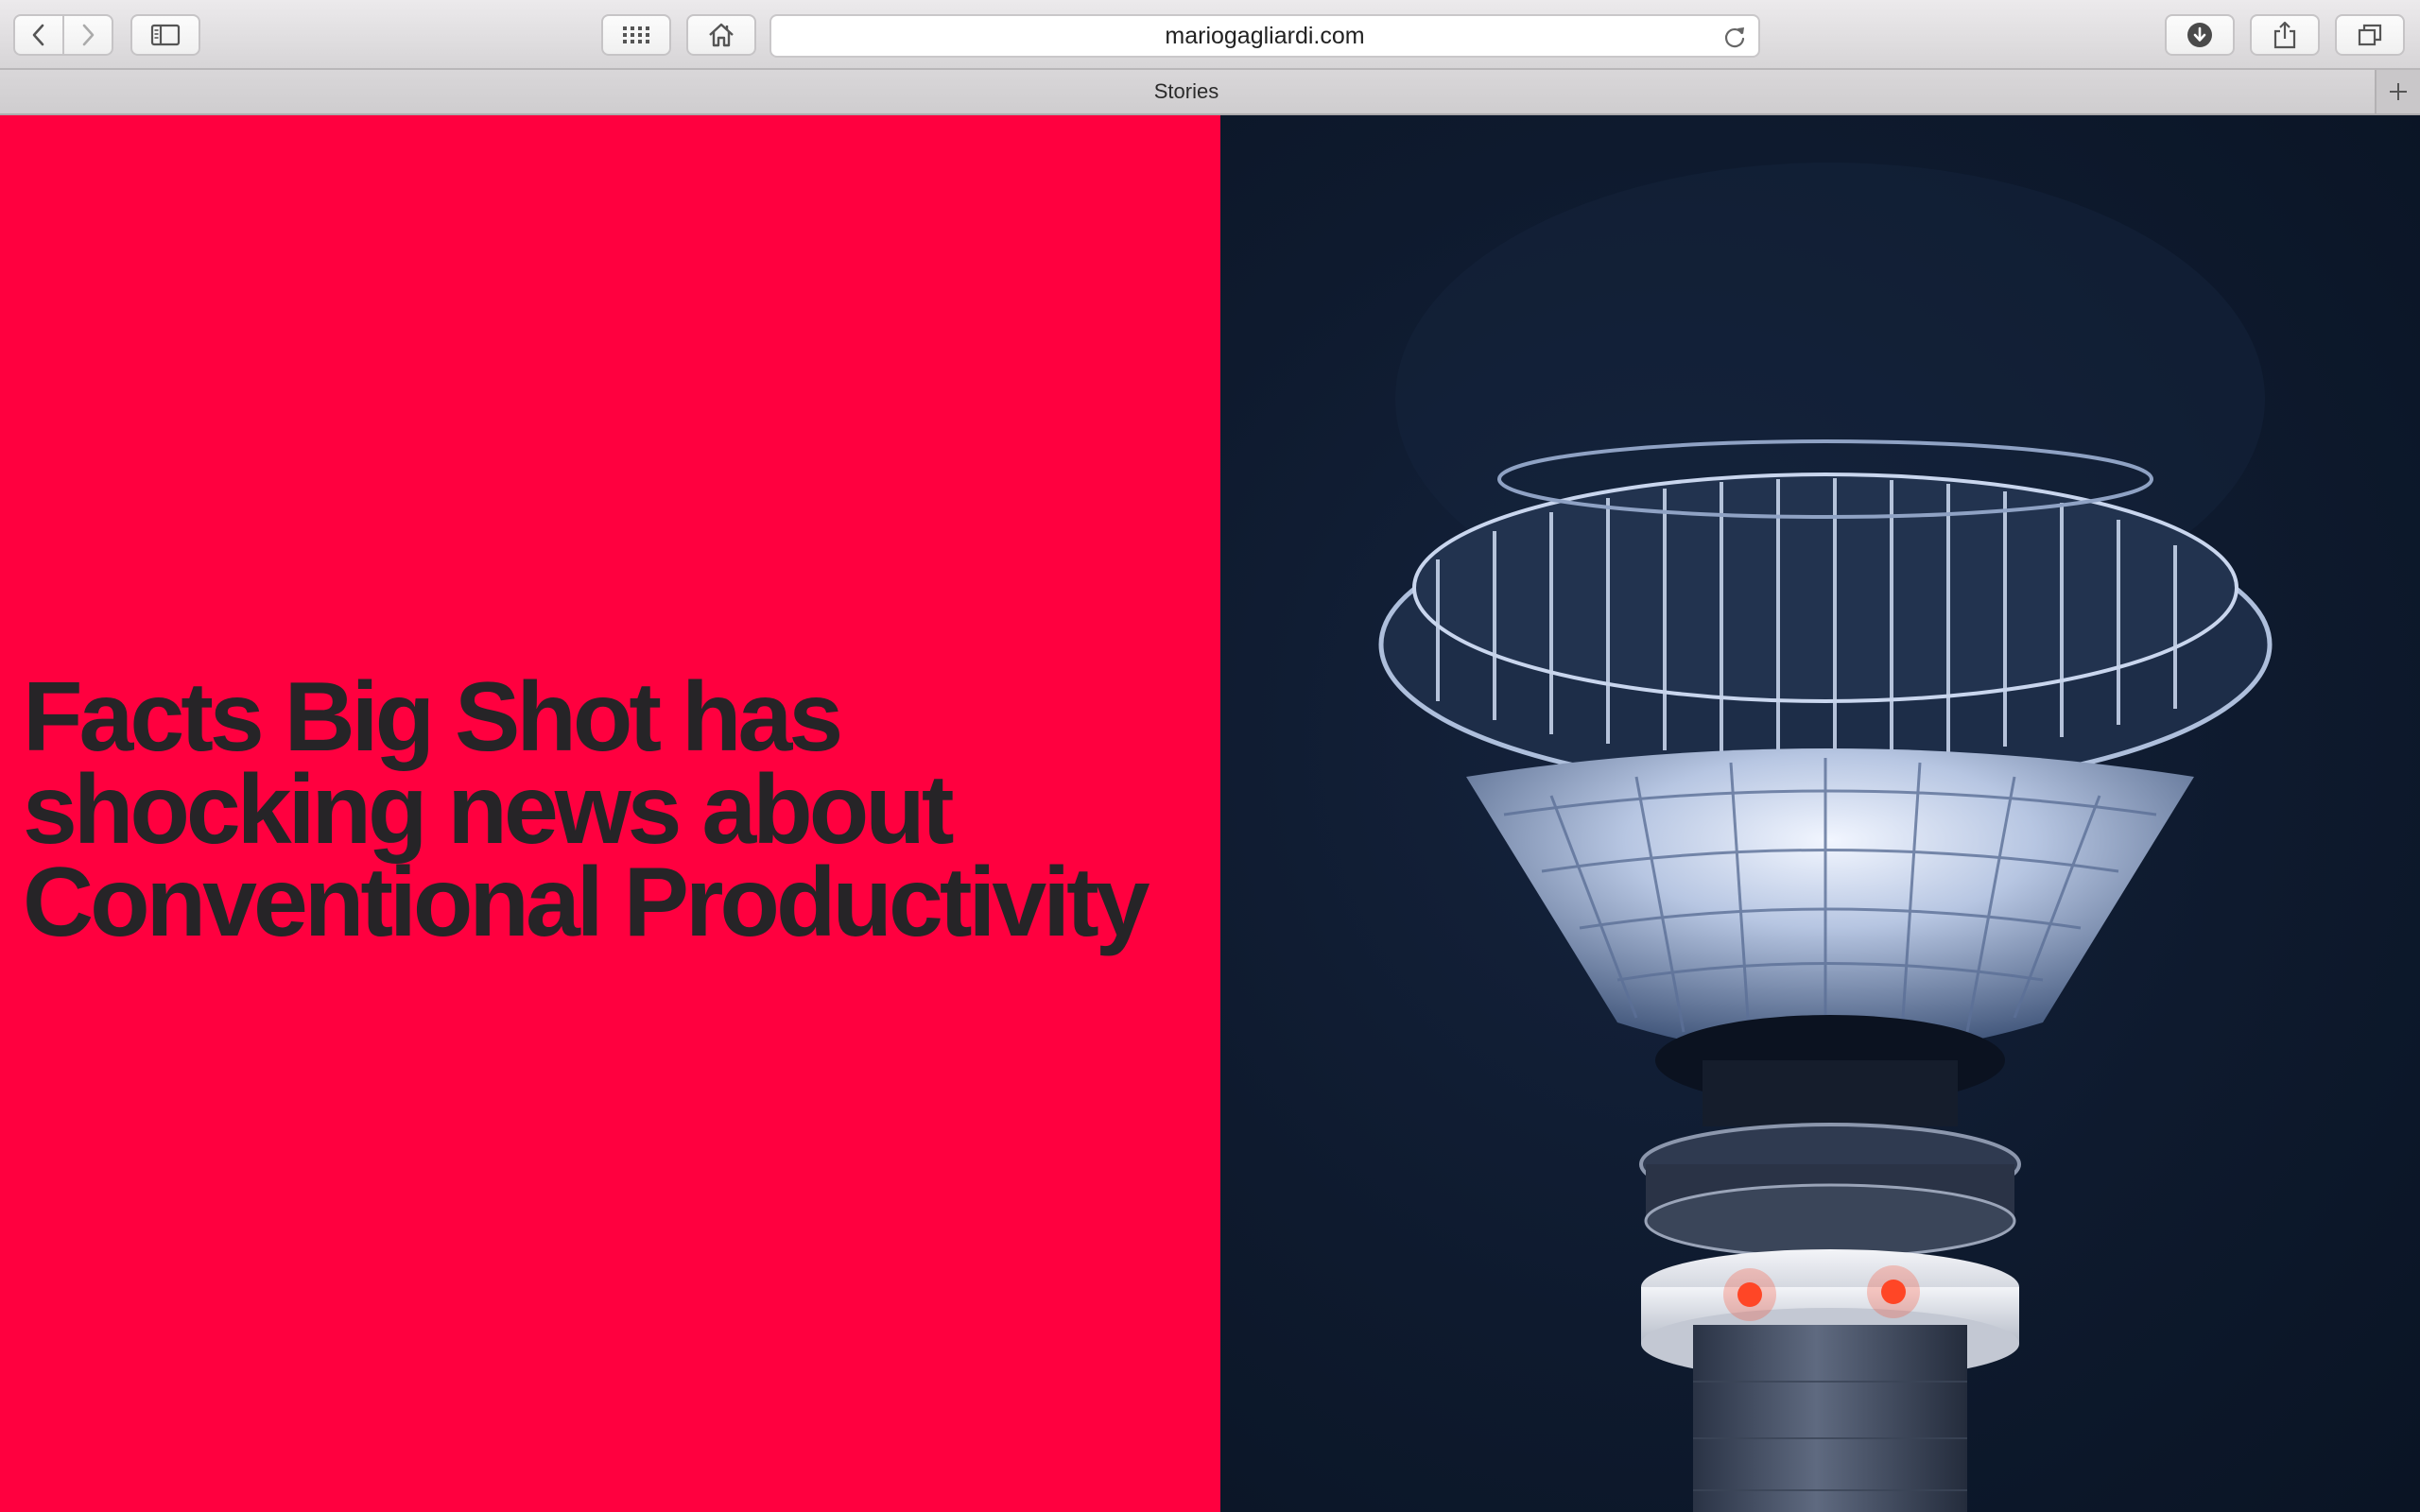 This screenshot has width=2420, height=1512. I want to click on top-sites-button, so click(636, 35).